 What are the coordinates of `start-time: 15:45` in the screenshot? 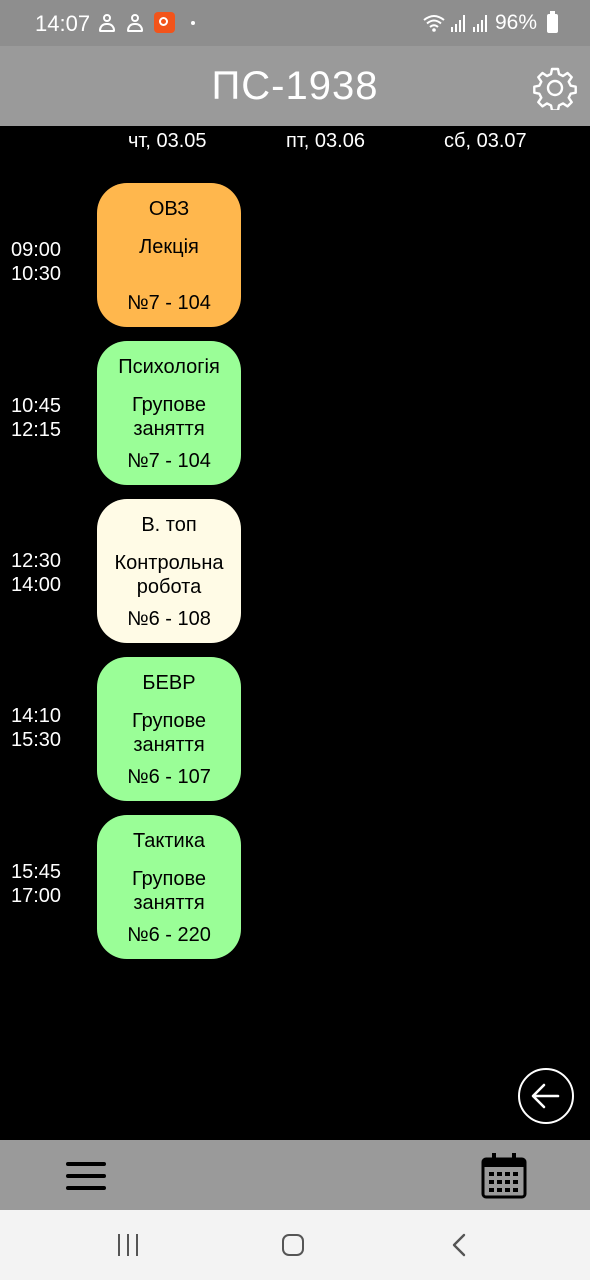 It's located at (36, 872).